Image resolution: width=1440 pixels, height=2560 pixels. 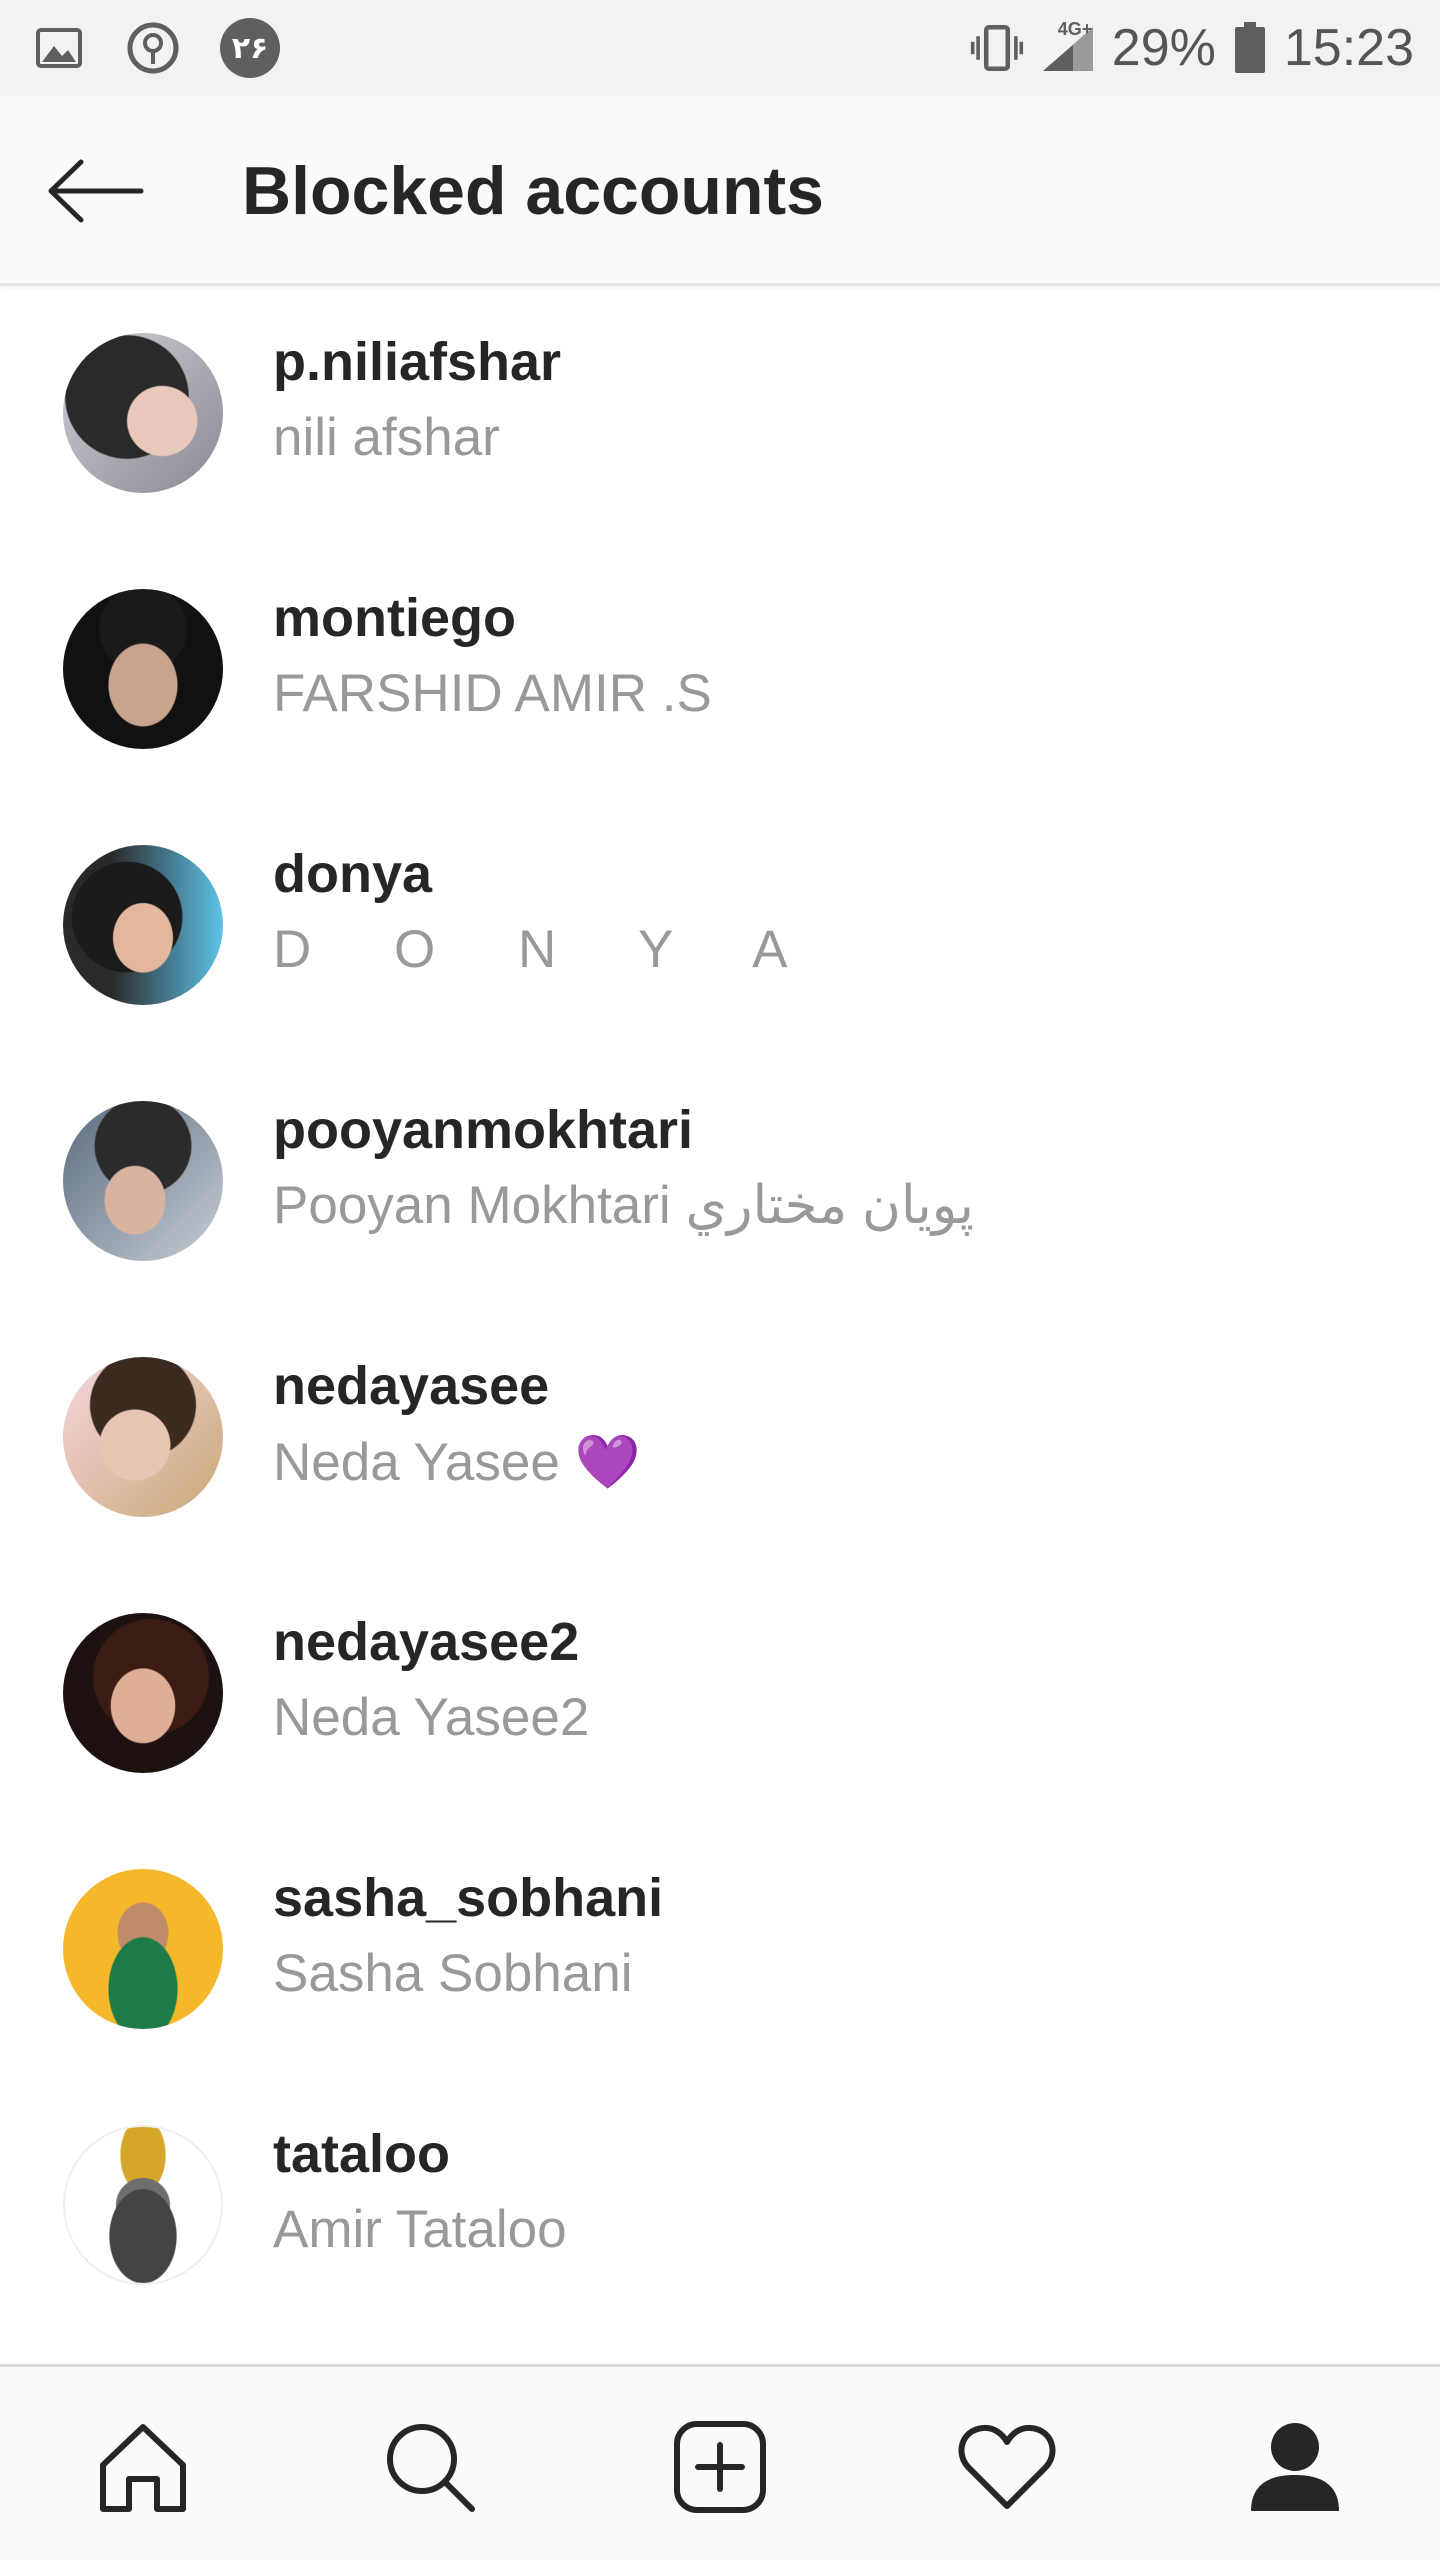 What do you see at coordinates (153, 48) in the screenshot?
I see `sync-icon` at bounding box center [153, 48].